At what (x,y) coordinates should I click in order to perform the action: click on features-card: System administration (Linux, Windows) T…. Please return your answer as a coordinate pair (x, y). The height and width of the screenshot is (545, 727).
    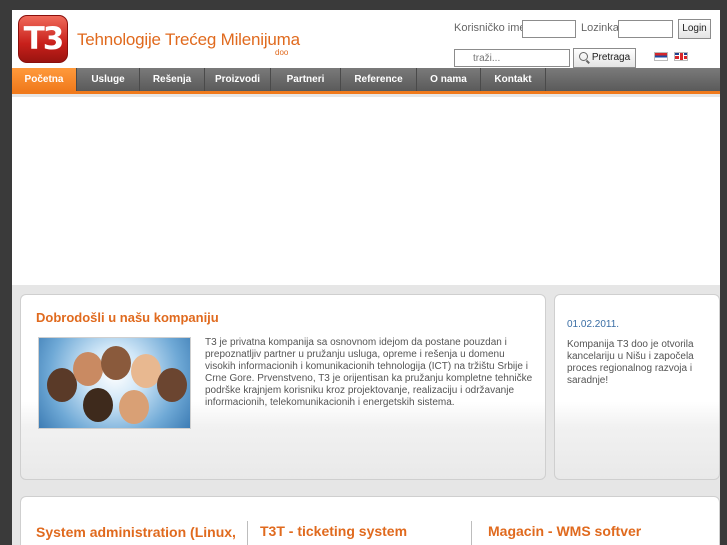
    Looking at the image, I should click on (370, 520).